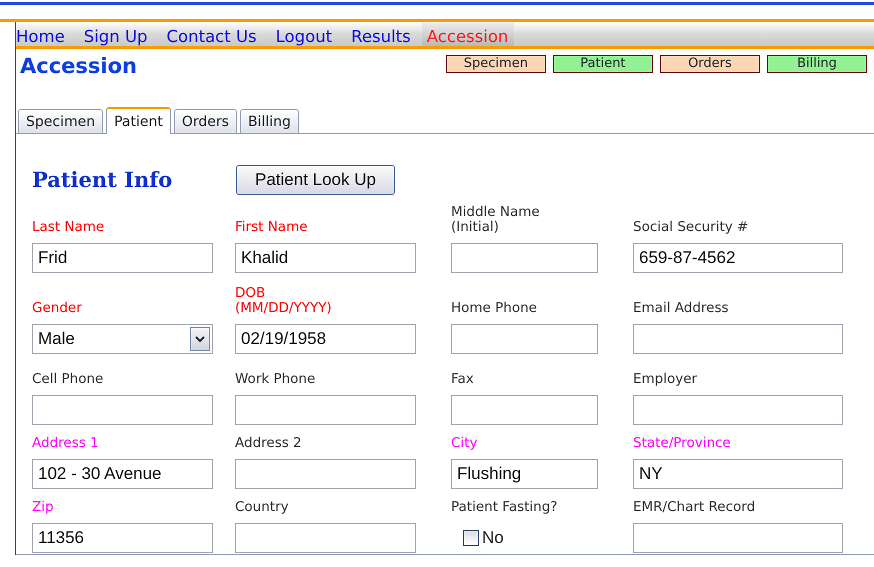 This screenshot has height=567, width=874. What do you see at coordinates (710, 64) in the screenshot?
I see `status-box: Orders` at bounding box center [710, 64].